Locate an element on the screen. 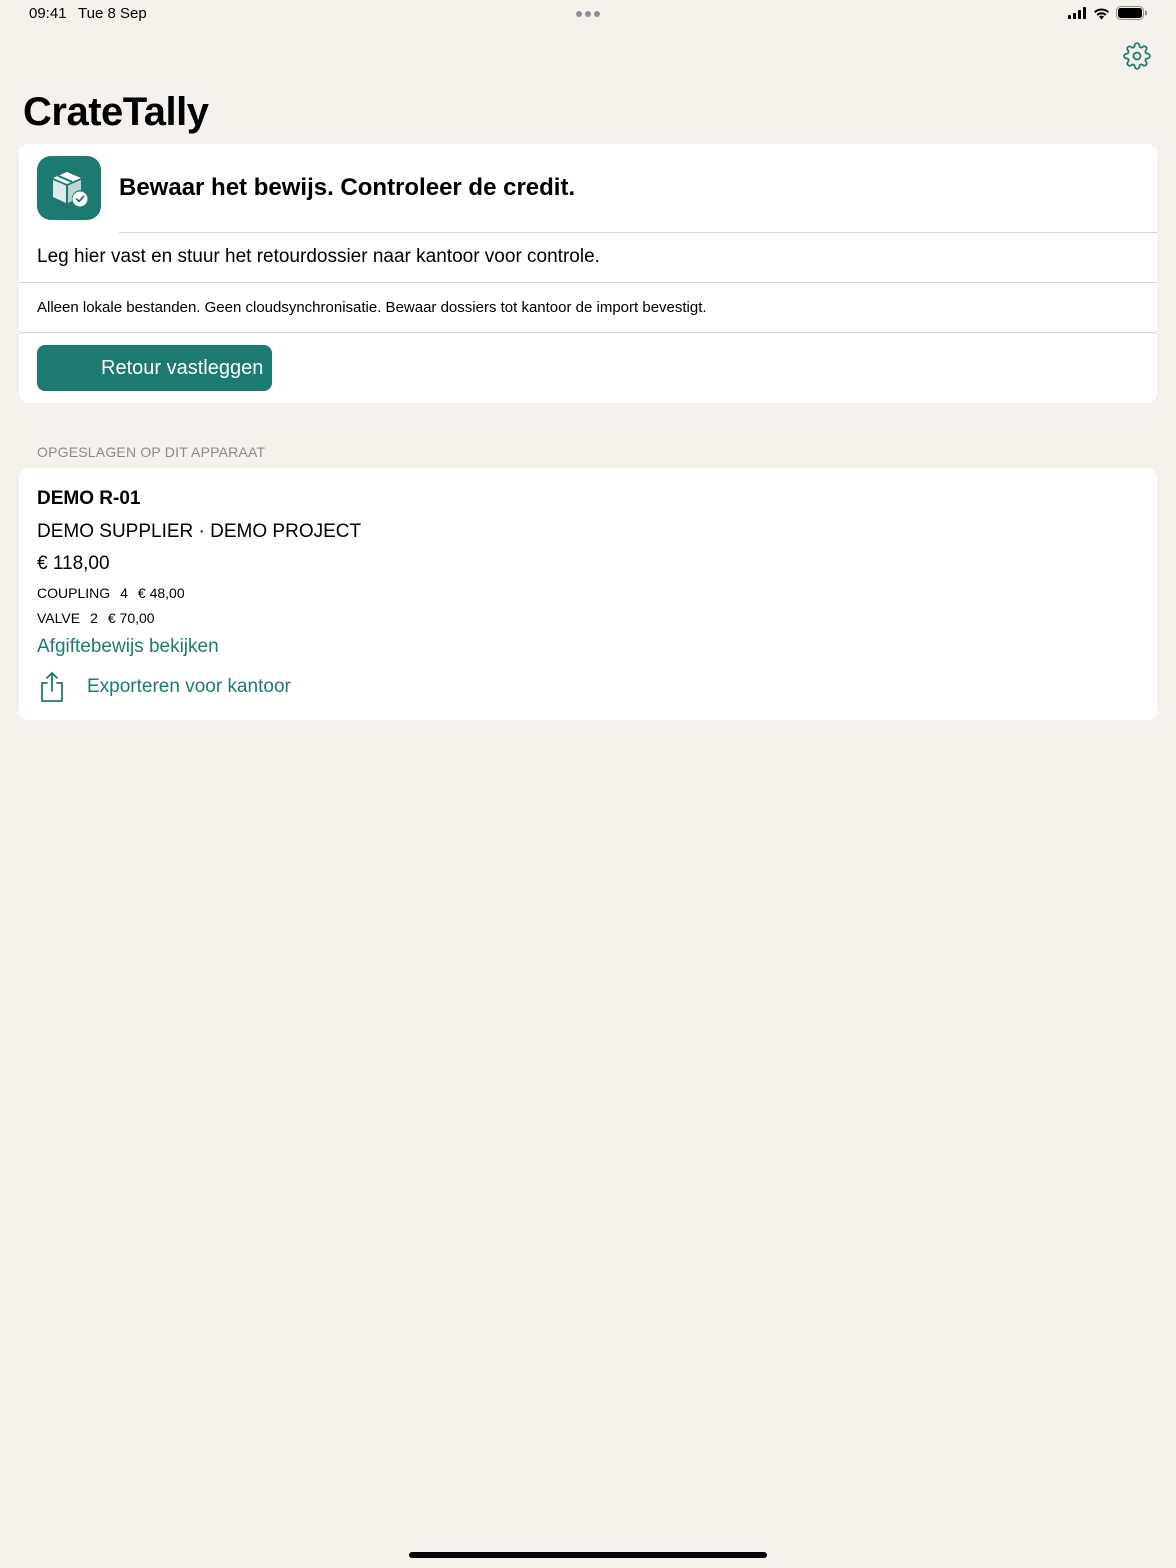 The image size is (1176, 1568). line-item: VALVE 2 € 70,00 is located at coordinates (96, 618).